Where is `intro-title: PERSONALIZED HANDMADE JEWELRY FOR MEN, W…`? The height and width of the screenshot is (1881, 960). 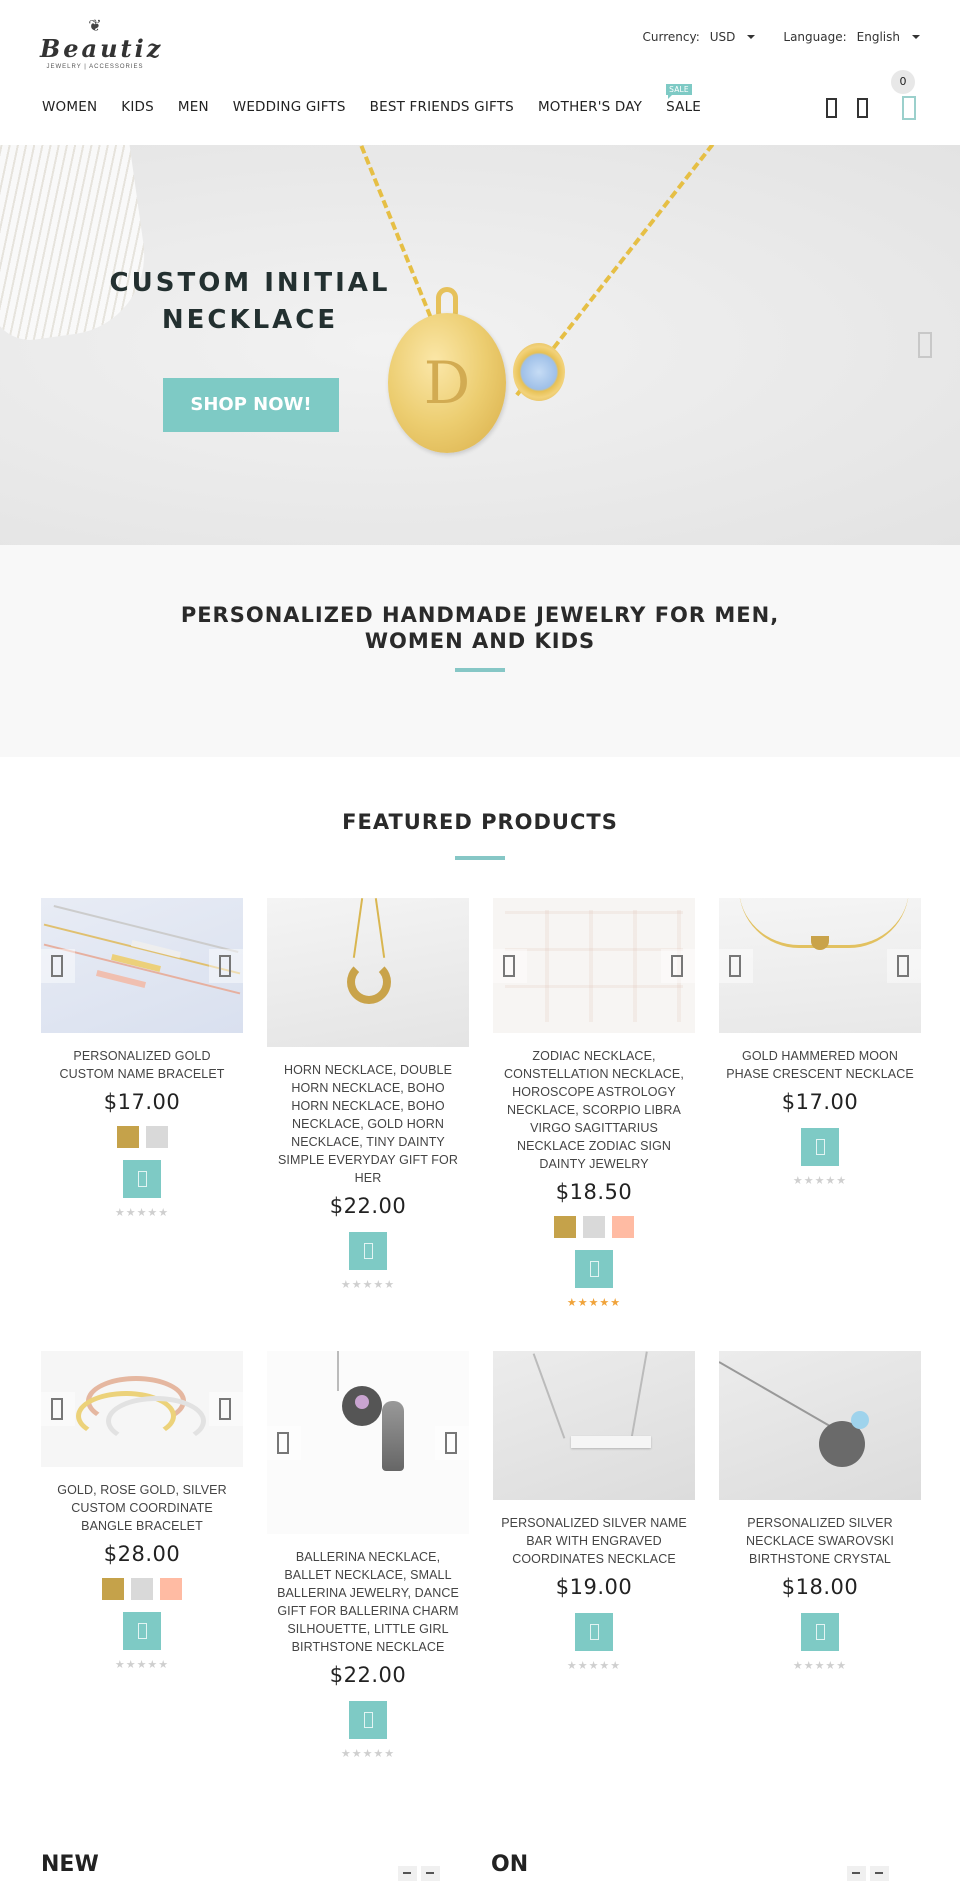
intro-title: PERSONALIZED HANDMADE JEWELRY FOR MEN, W… is located at coordinates (480, 628).